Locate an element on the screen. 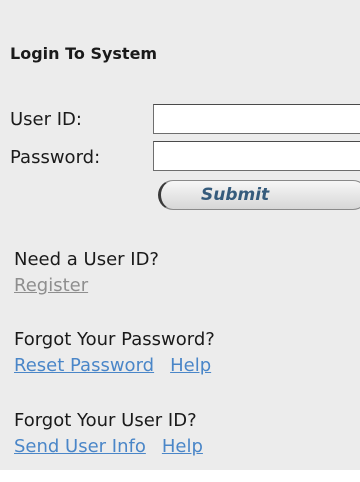 This screenshot has height=482, width=360. register-question: Need a User ID? is located at coordinates (86, 259).